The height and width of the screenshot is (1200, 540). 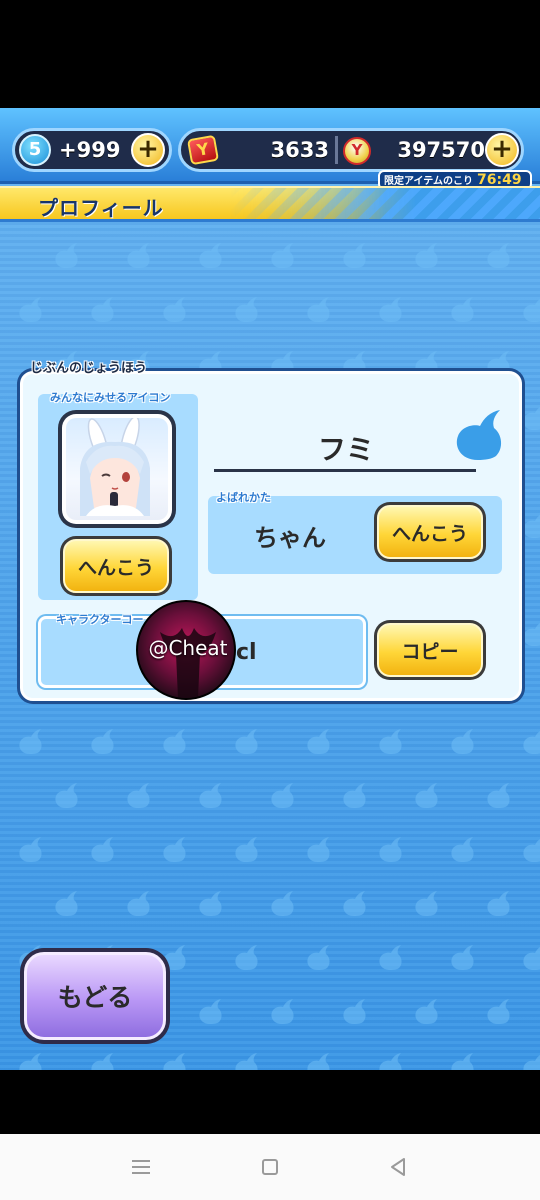 I want to click on add-coin-button: +, so click(x=502, y=150).